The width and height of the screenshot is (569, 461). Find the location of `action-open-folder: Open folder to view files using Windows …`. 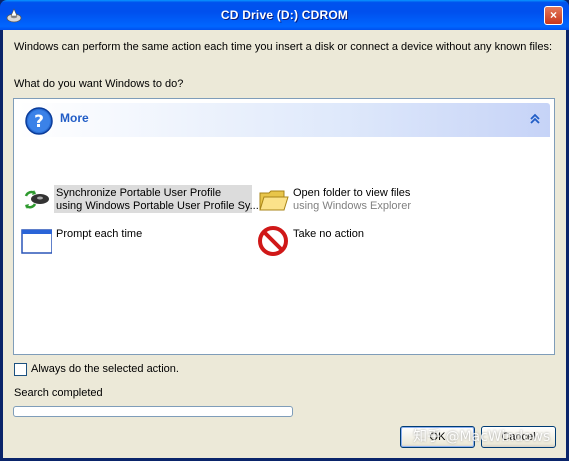

action-open-folder: Open folder to view files using Windows … is located at coordinates (355, 200).